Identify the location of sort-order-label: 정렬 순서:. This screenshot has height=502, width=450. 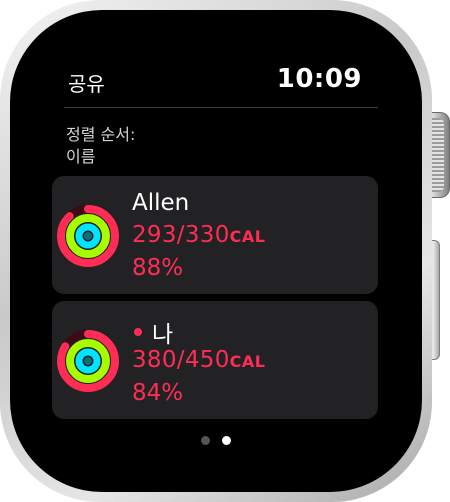
(101, 134).